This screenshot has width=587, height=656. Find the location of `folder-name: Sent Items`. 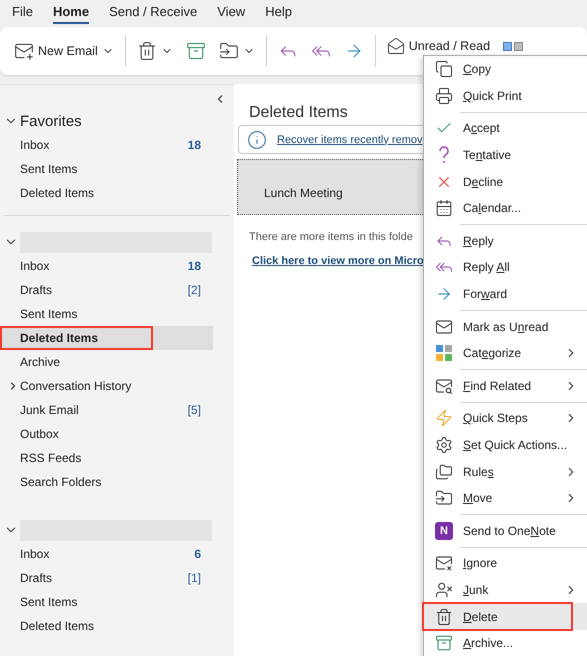

folder-name: Sent Items is located at coordinates (49, 602).